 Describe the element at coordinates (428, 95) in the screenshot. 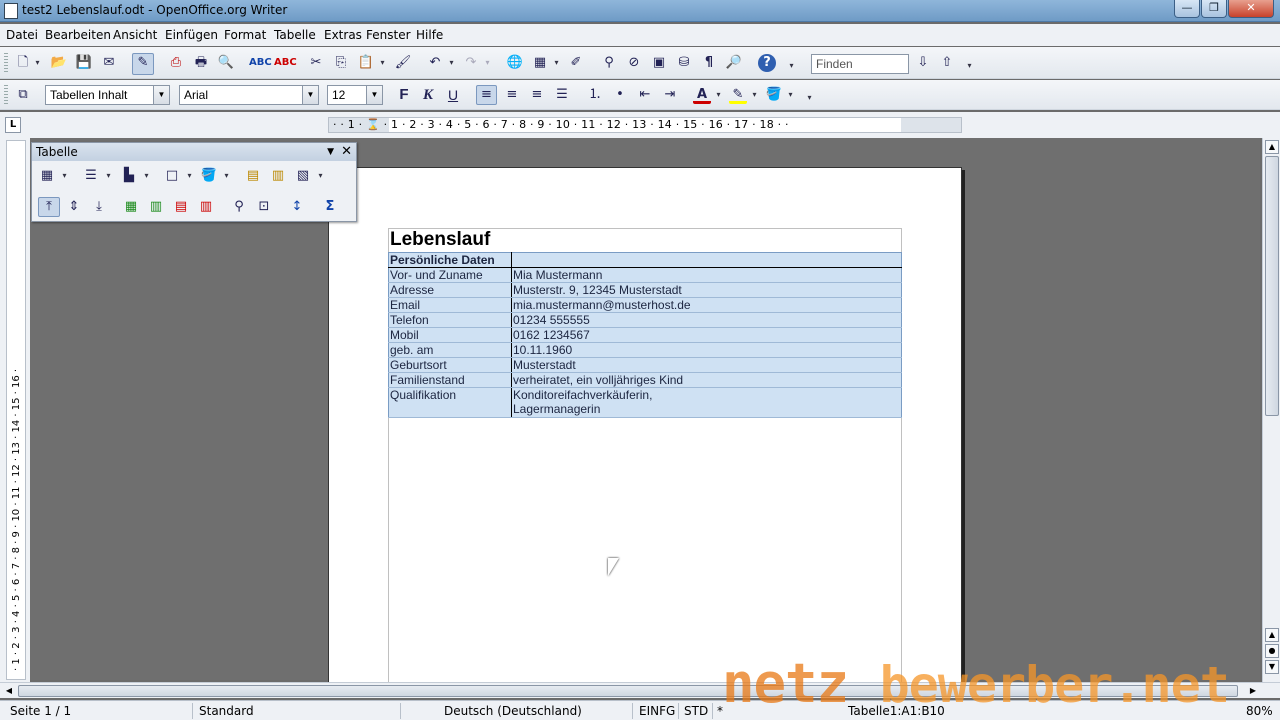

I see `italic-button: K` at that location.